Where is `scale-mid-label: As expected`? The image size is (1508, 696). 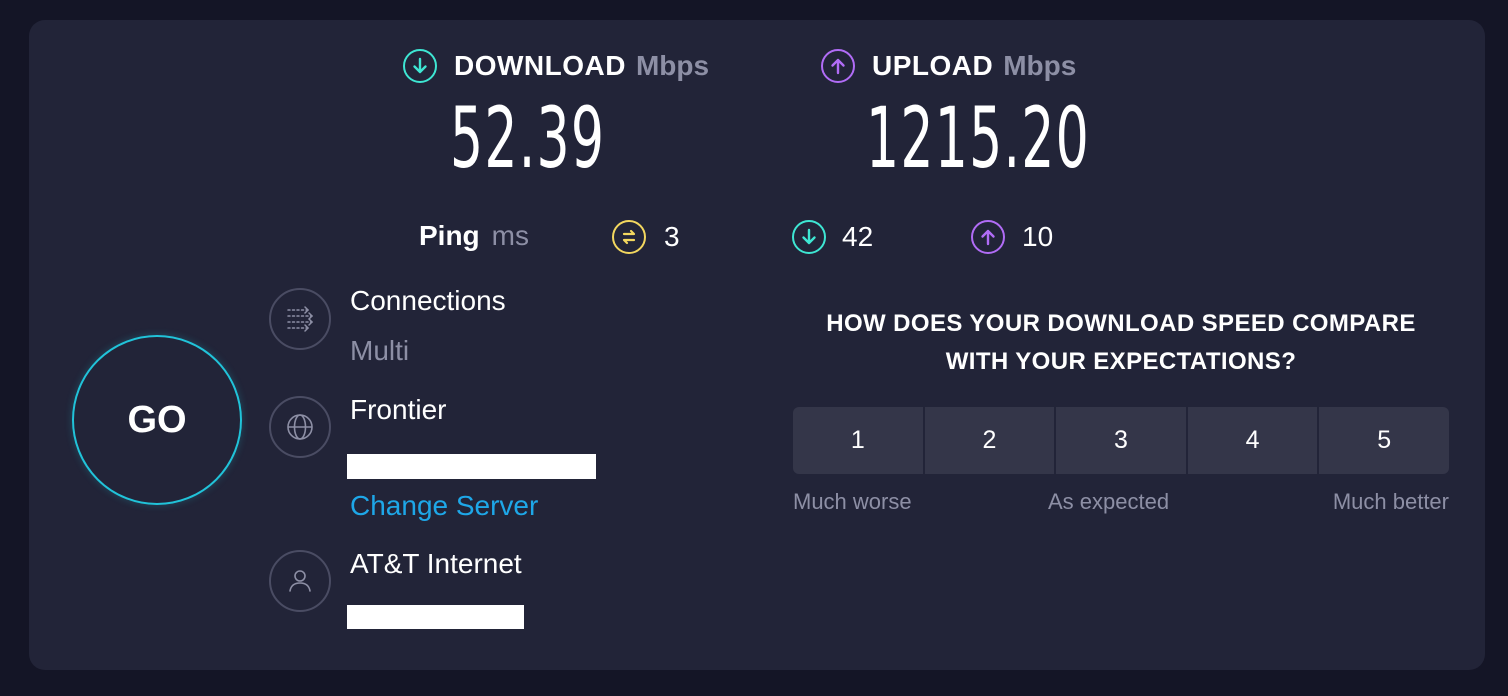
scale-mid-label: As expected is located at coordinates (1109, 501).